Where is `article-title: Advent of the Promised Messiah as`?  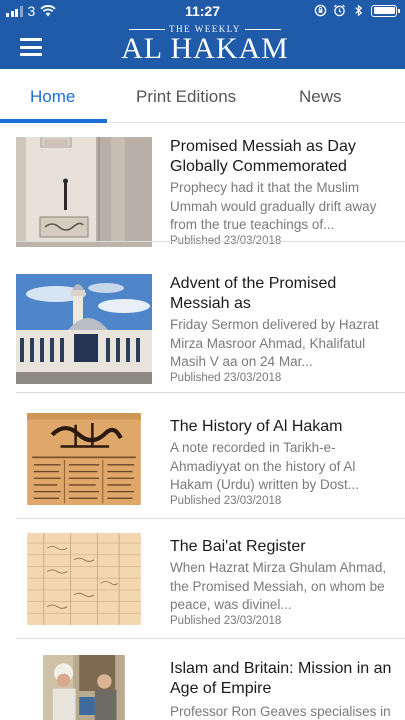
article-title: Advent of the Promised Messiah as is located at coordinates (282, 294).